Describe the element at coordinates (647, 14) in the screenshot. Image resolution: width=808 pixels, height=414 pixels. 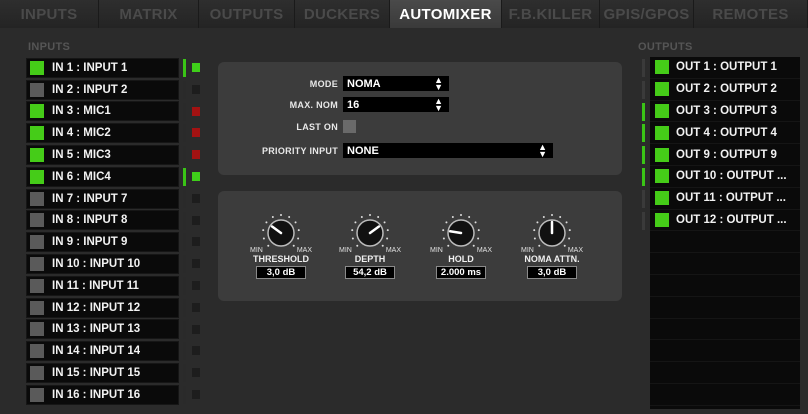
I see `tab-gpis-gpos: GPIs/GPOs` at that location.